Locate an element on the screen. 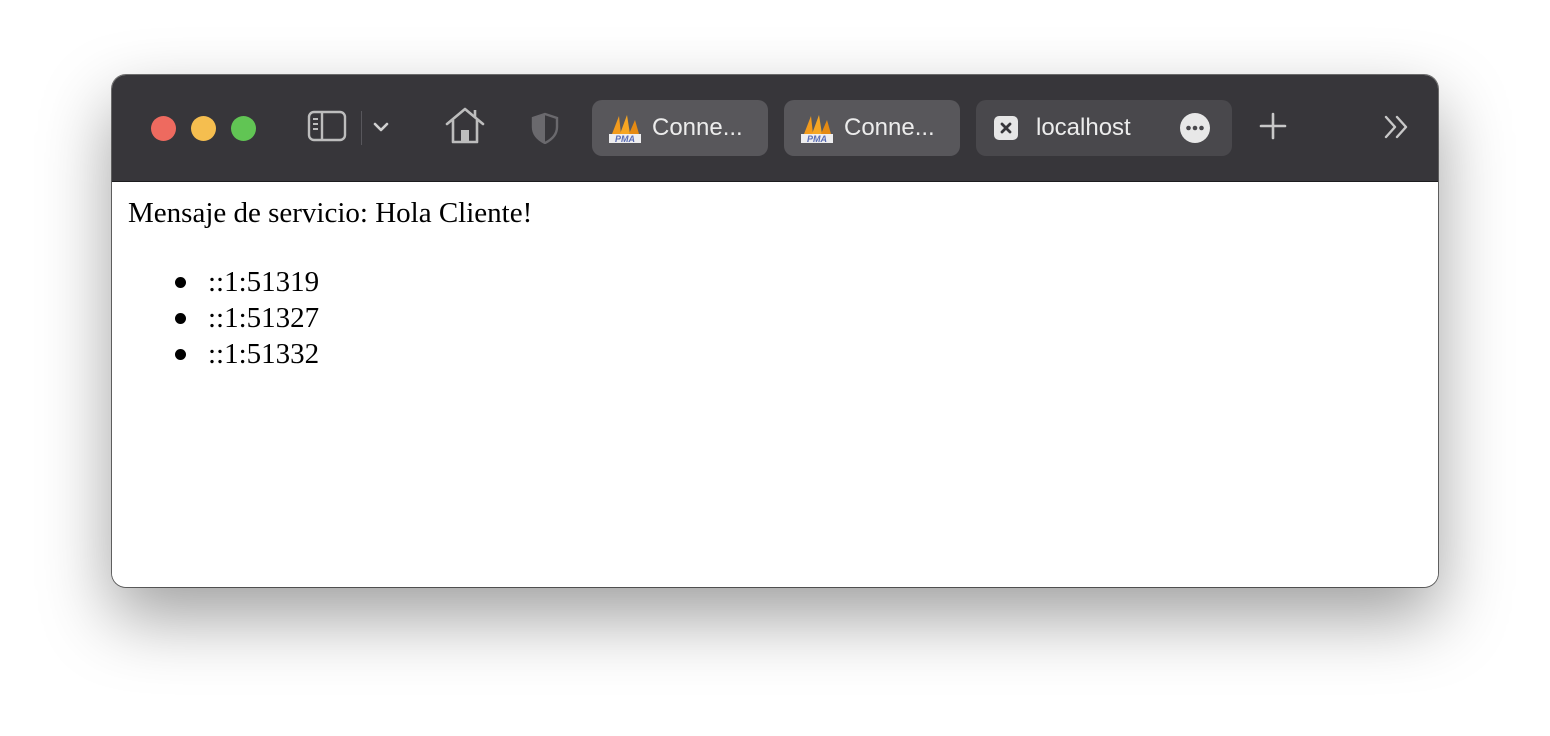 This screenshot has width=1550, height=736. list-item: ::1:51319 is located at coordinates (215, 282).